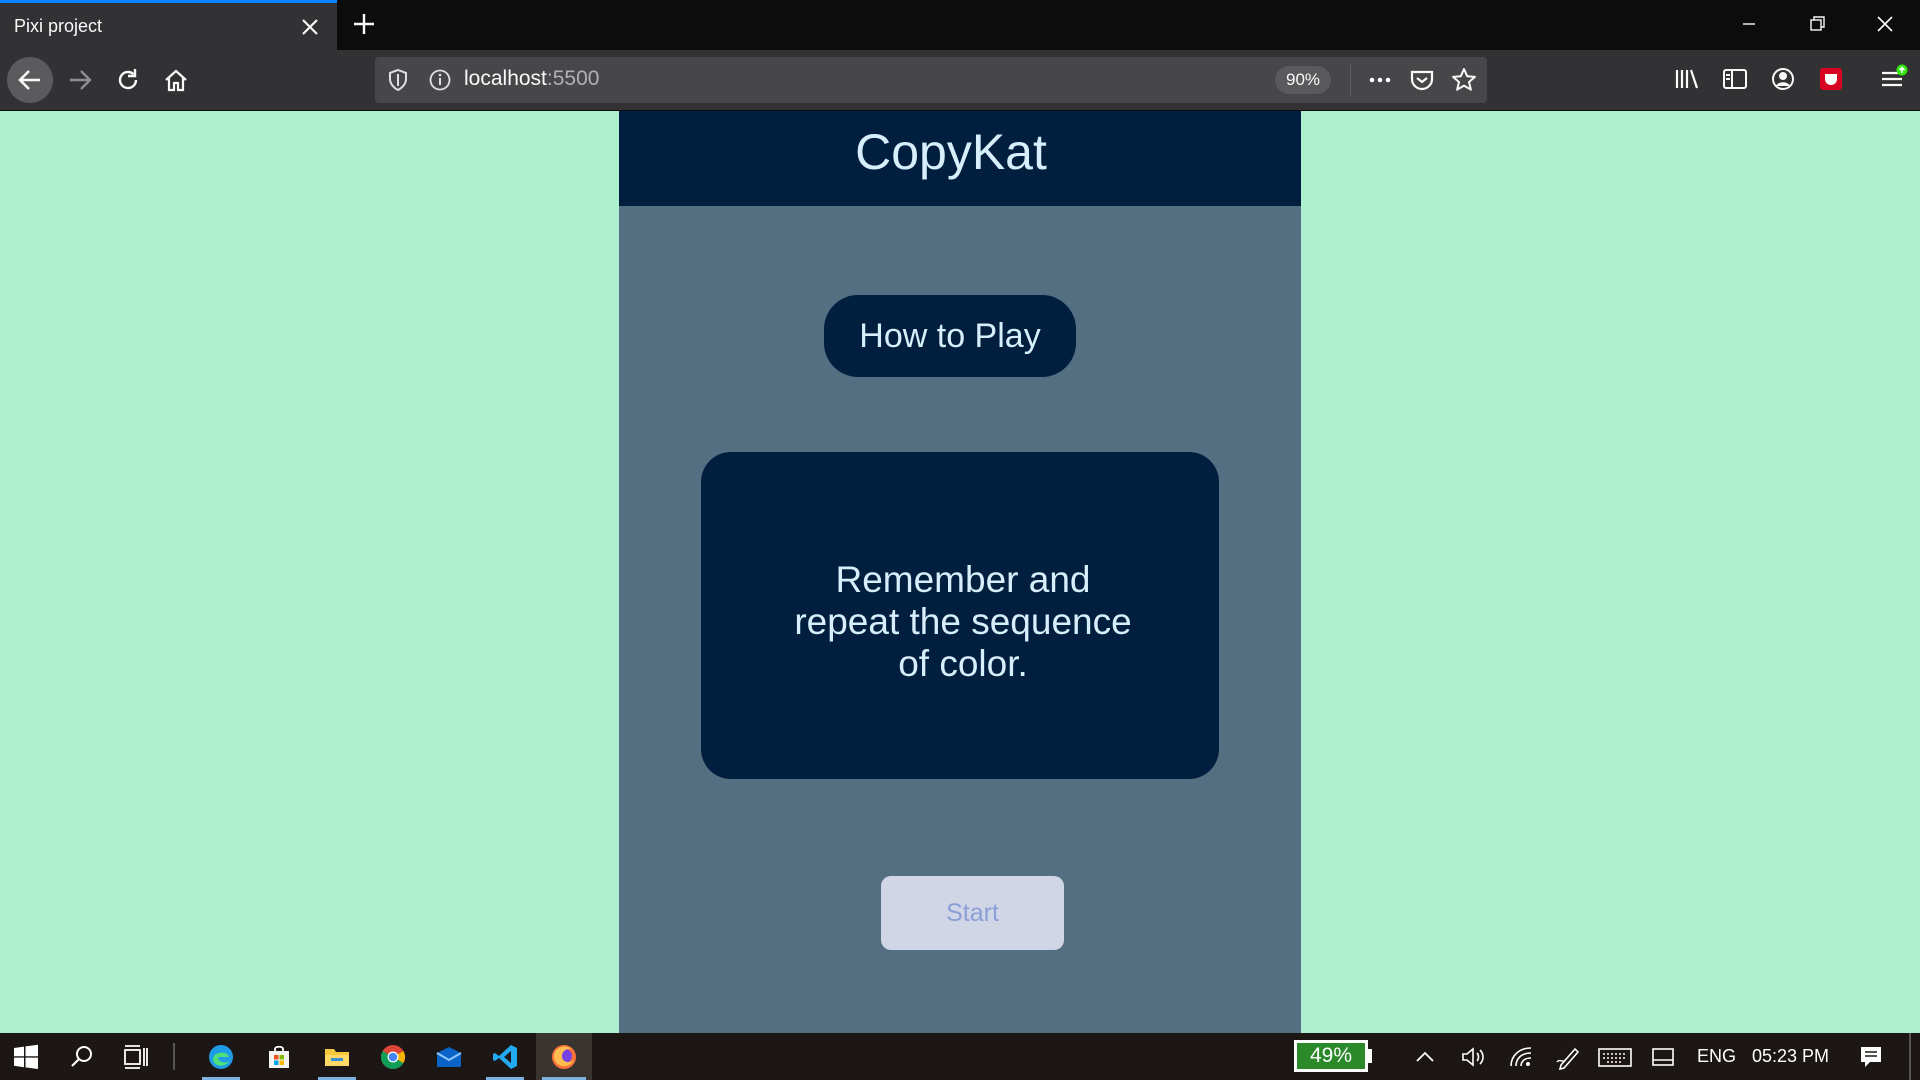 Image resolution: width=1920 pixels, height=1080 pixels. I want to click on reload-button, so click(128, 80).